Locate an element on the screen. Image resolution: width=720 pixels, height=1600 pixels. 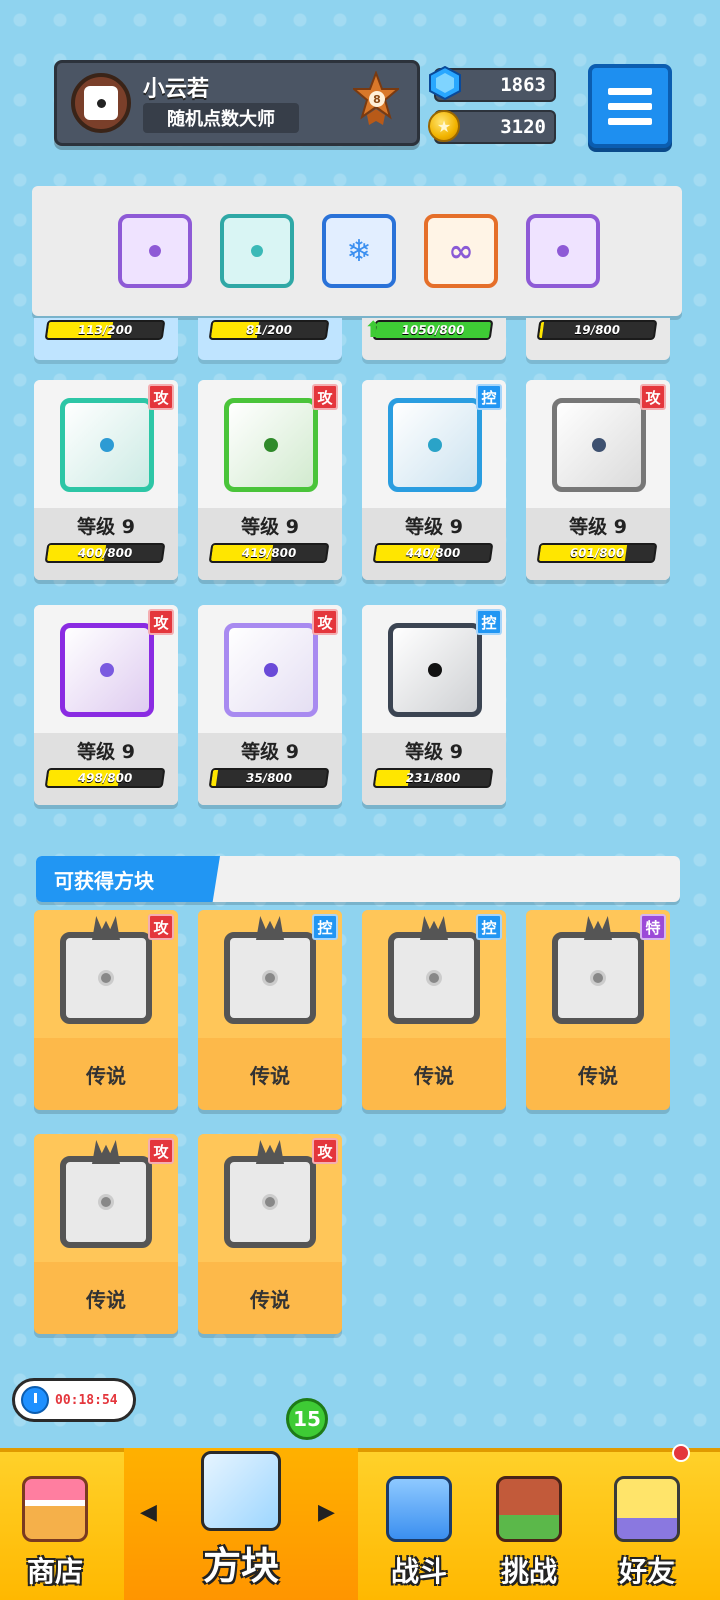
menu-button is located at coordinates (630, 106).